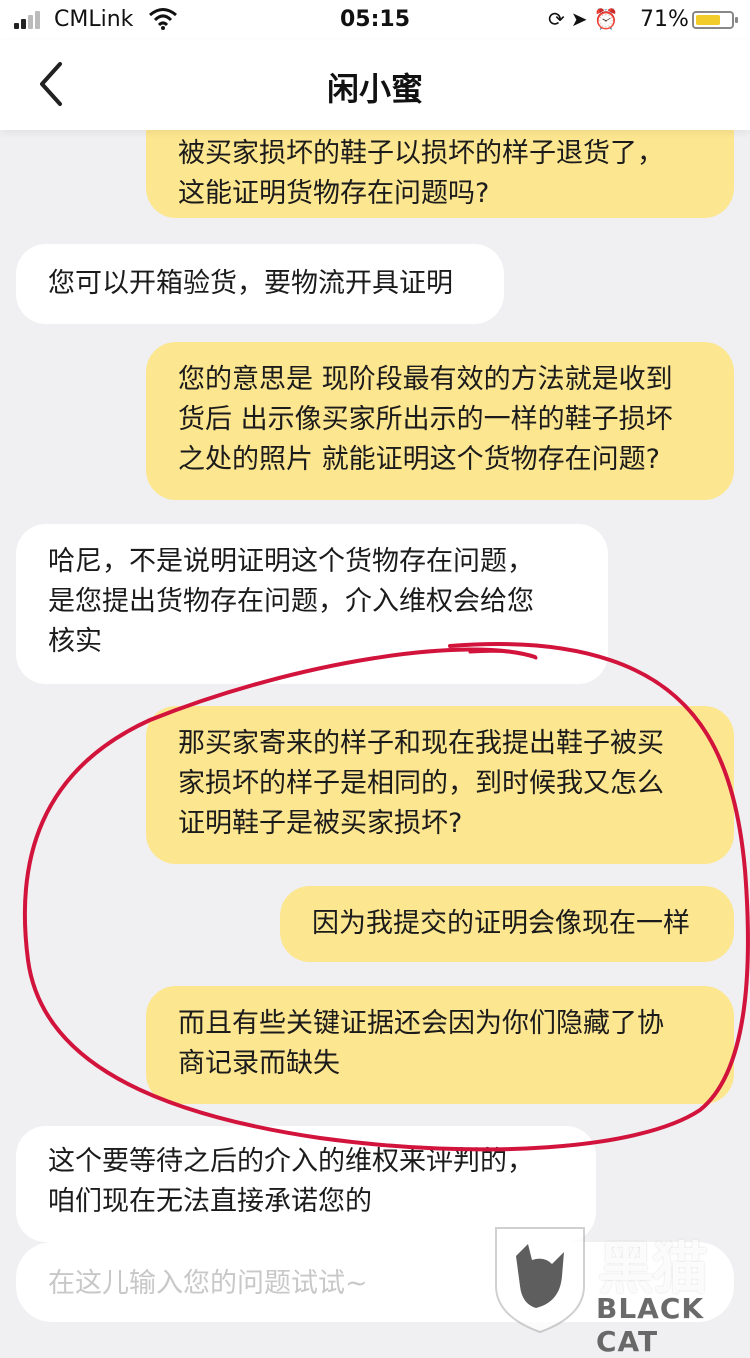  What do you see at coordinates (650, 1325) in the screenshot?
I see `watermark-en: BLACK CAT` at bounding box center [650, 1325].